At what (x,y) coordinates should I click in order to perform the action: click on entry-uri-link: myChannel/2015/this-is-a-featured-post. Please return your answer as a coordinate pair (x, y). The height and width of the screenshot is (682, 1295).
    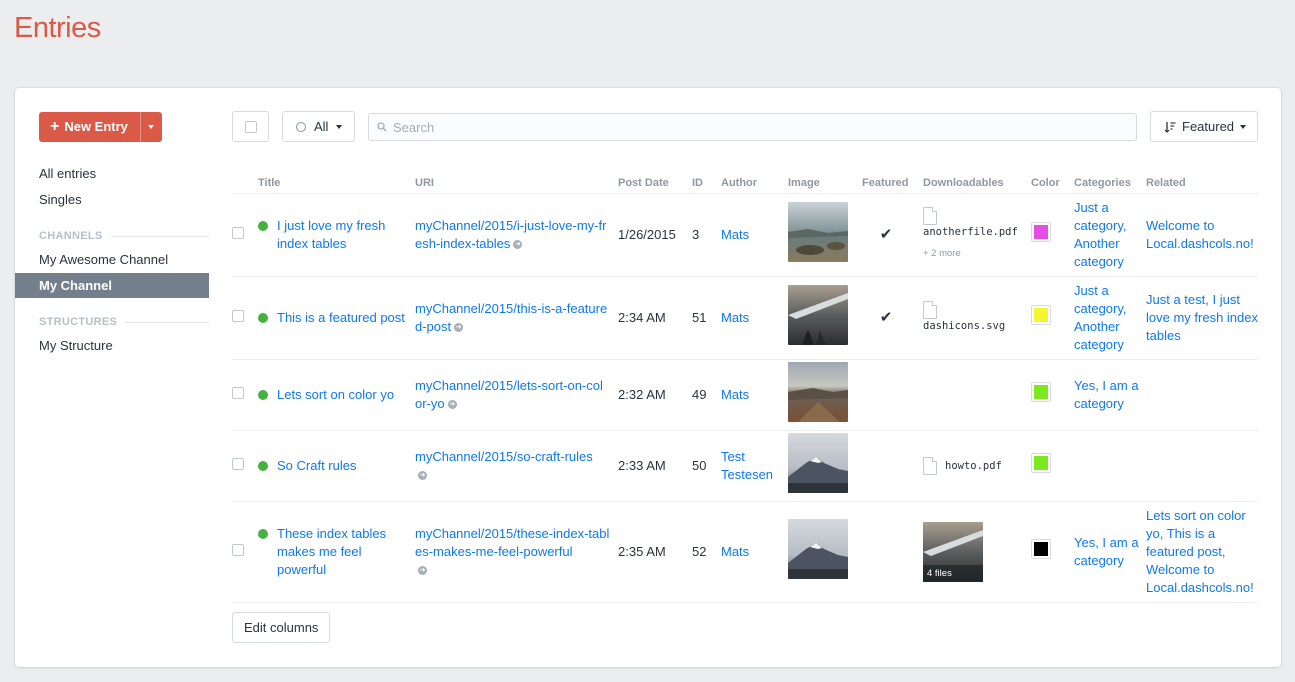
    Looking at the image, I should click on (511, 317).